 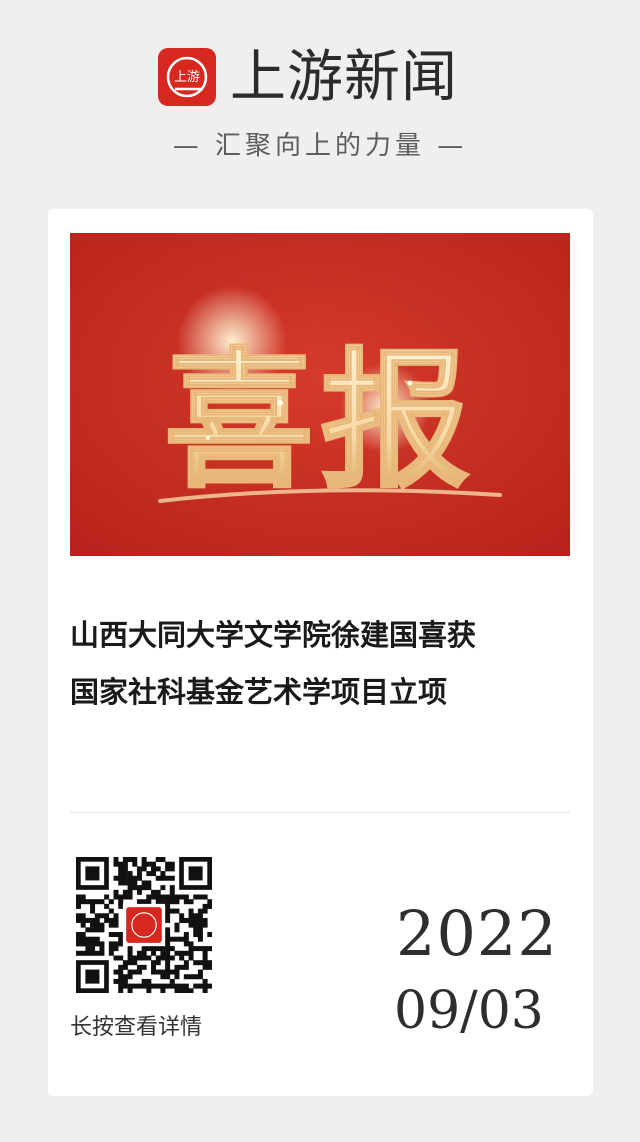 I want to click on date-month-day: 09/03, so click(x=469, y=1011).